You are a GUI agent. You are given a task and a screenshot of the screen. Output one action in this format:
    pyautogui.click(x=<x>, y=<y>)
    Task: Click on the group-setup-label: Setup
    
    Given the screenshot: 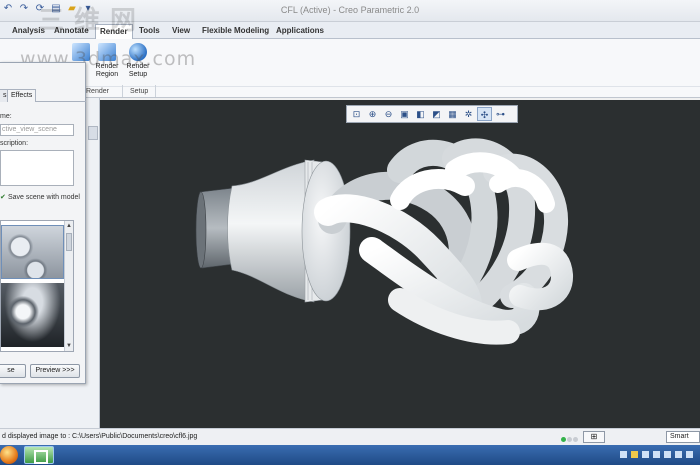 What is the action you would take?
    pyautogui.click(x=139, y=91)
    